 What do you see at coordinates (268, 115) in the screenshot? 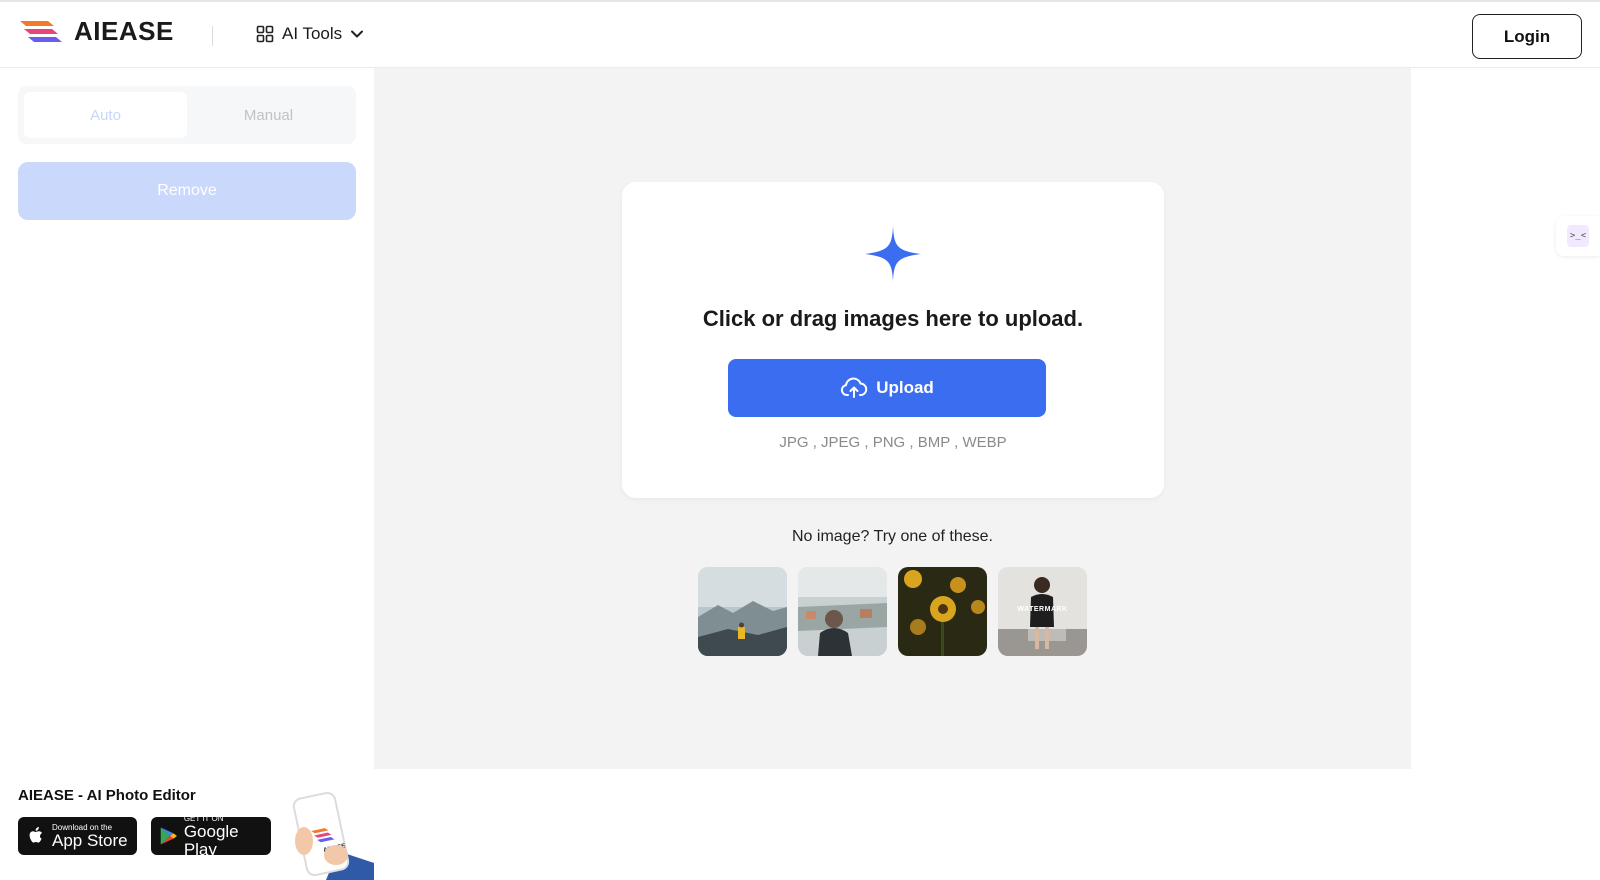
I see `tab-manual: Manual` at bounding box center [268, 115].